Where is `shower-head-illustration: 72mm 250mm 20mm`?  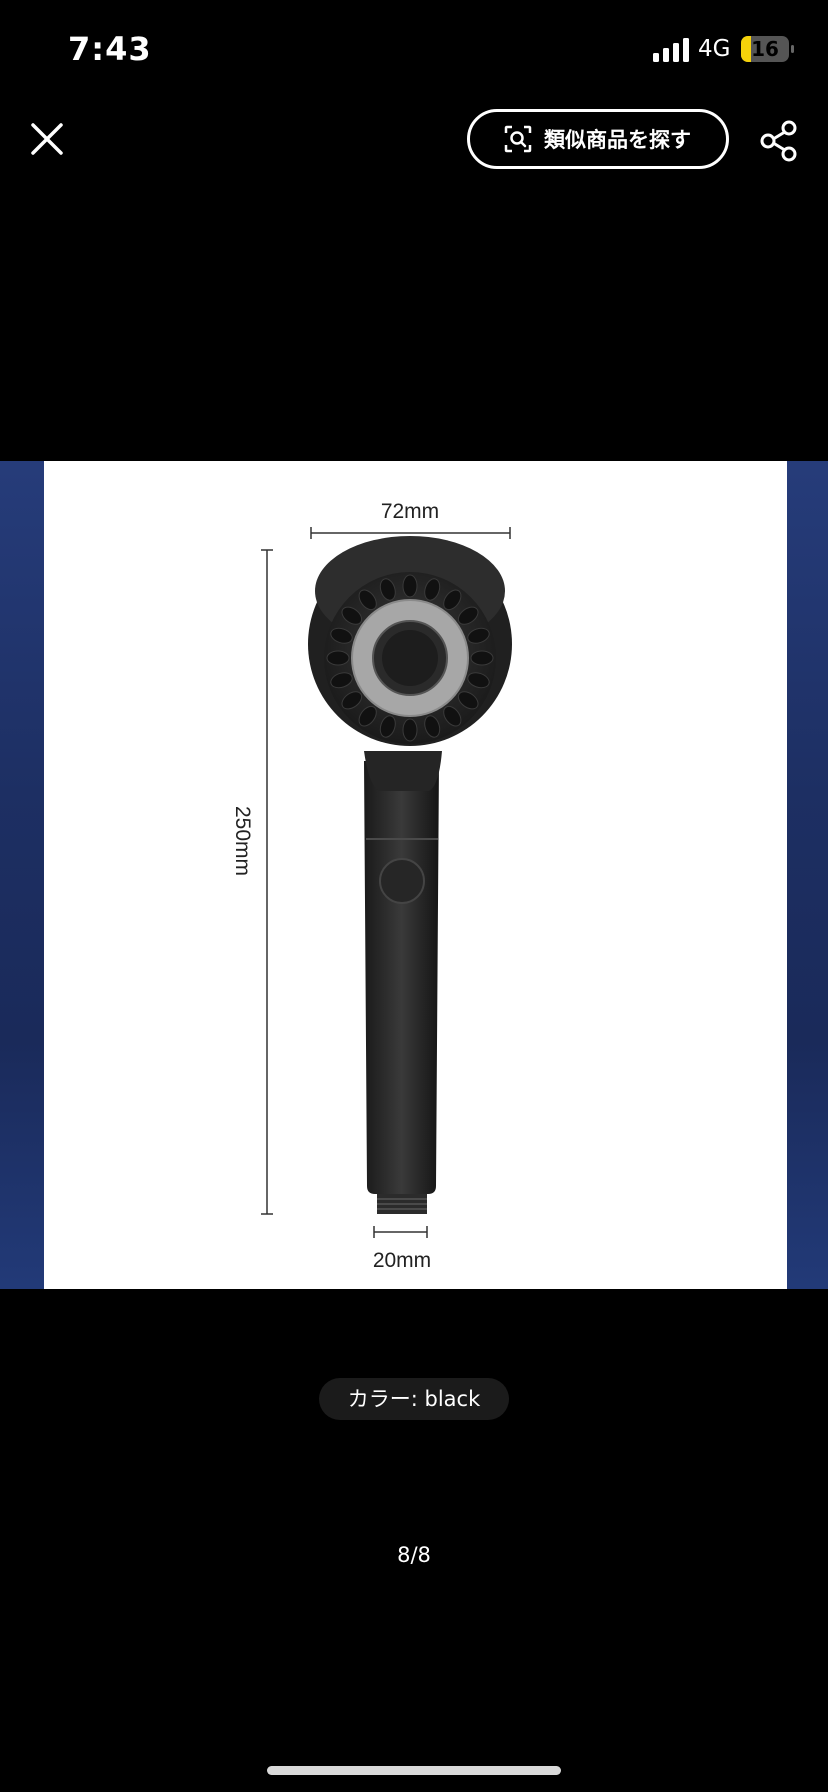 shower-head-illustration: 72mm 250mm 20mm is located at coordinates (371, 886).